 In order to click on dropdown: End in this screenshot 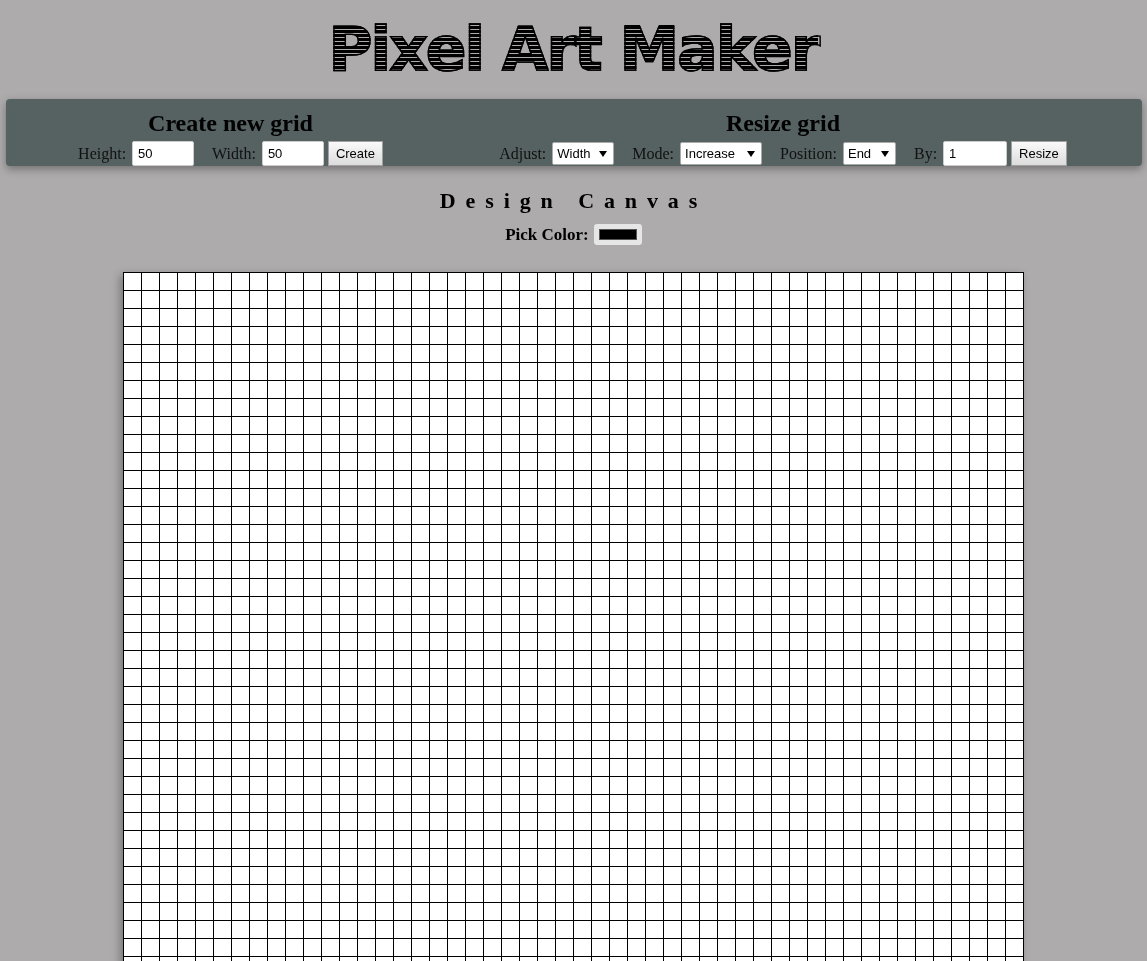, I will do `click(869, 153)`.